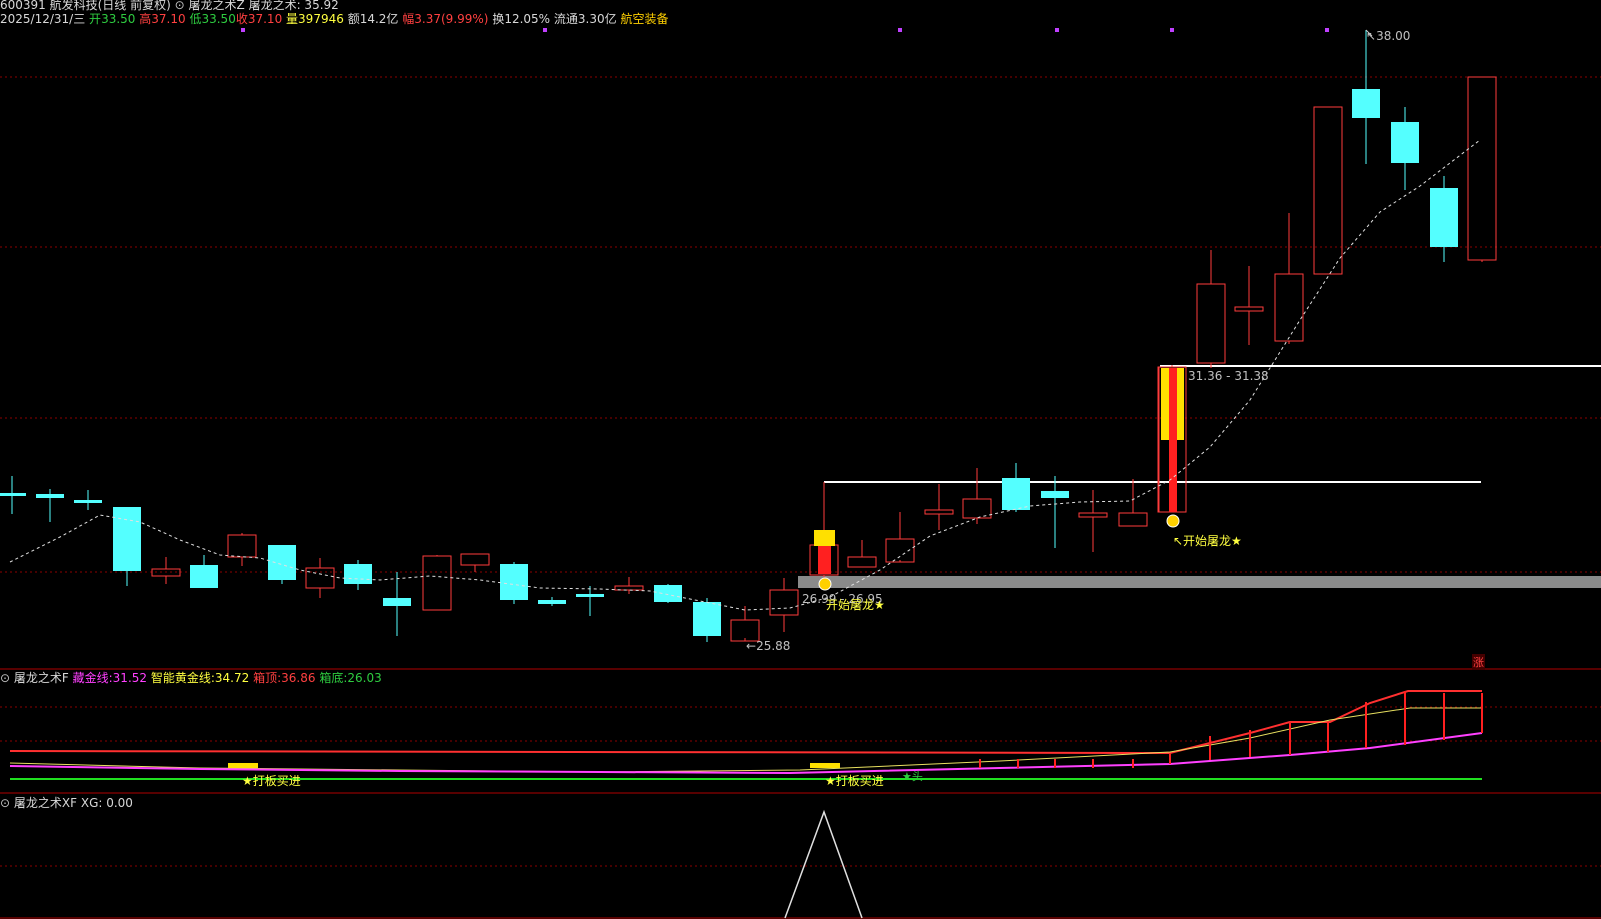 The height and width of the screenshot is (919, 1601). What do you see at coordinates (854, 781) in the screenshot?
I see `buy-signal-b: ★打板买进` at bounding box center [854, 781].